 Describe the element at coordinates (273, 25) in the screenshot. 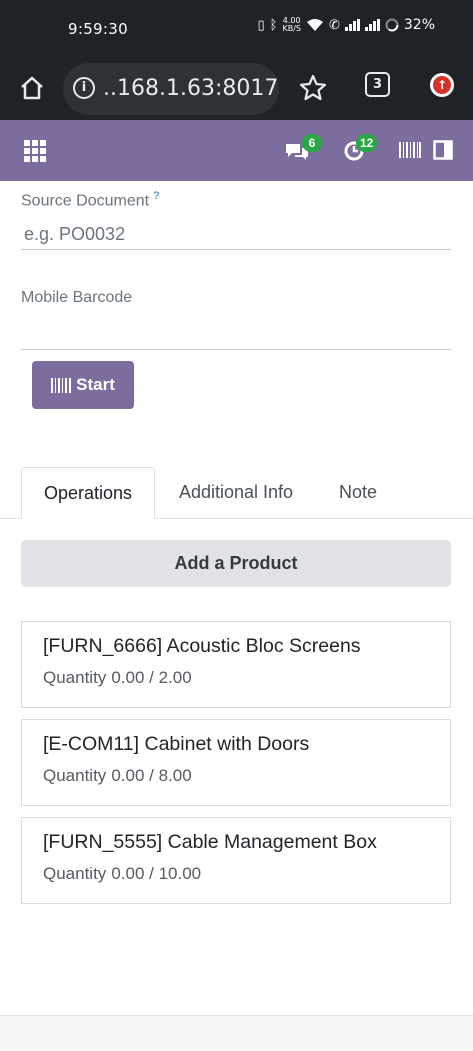

I see `bluetooth-icon: ᛒ` at that location.